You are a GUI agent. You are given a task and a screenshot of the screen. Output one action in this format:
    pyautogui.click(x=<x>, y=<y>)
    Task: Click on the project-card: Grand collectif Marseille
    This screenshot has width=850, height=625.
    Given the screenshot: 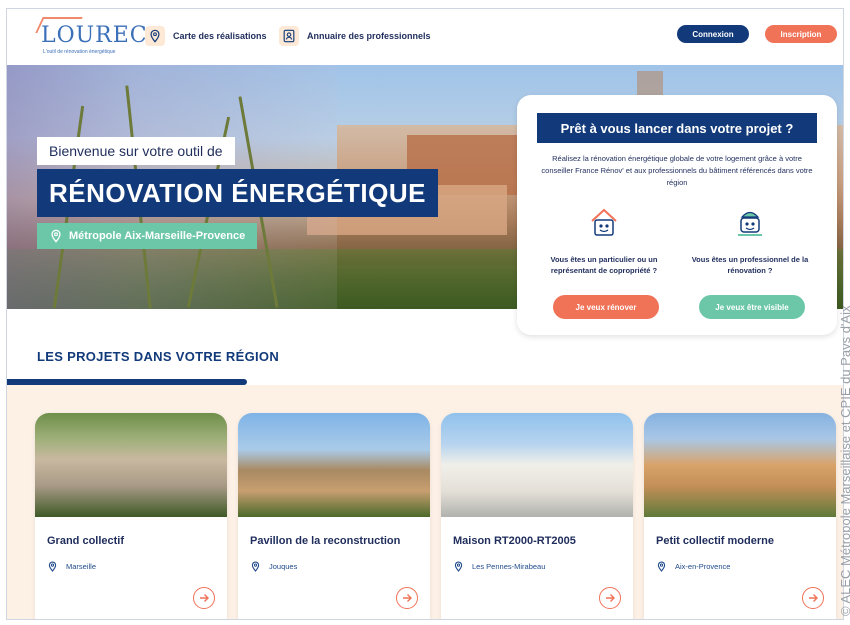 What is the action you would take?
    pyautogui.click(x=131, y=516)
    